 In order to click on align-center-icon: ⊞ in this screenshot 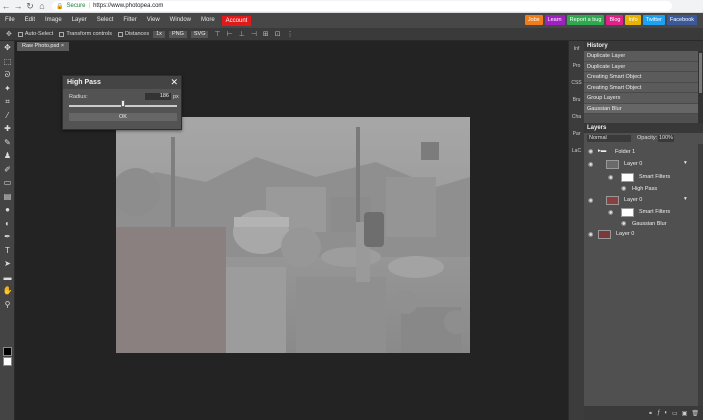, I will do `click(266, 34)`.